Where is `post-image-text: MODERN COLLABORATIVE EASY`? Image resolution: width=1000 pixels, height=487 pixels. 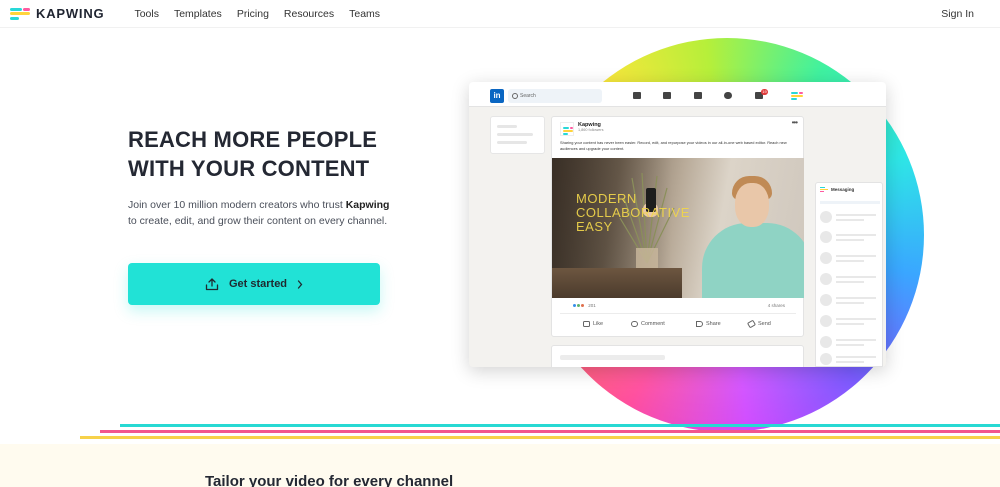 post-image-text: MODERN COLLABORATIVE EASY is located at coordinates (633, 213).